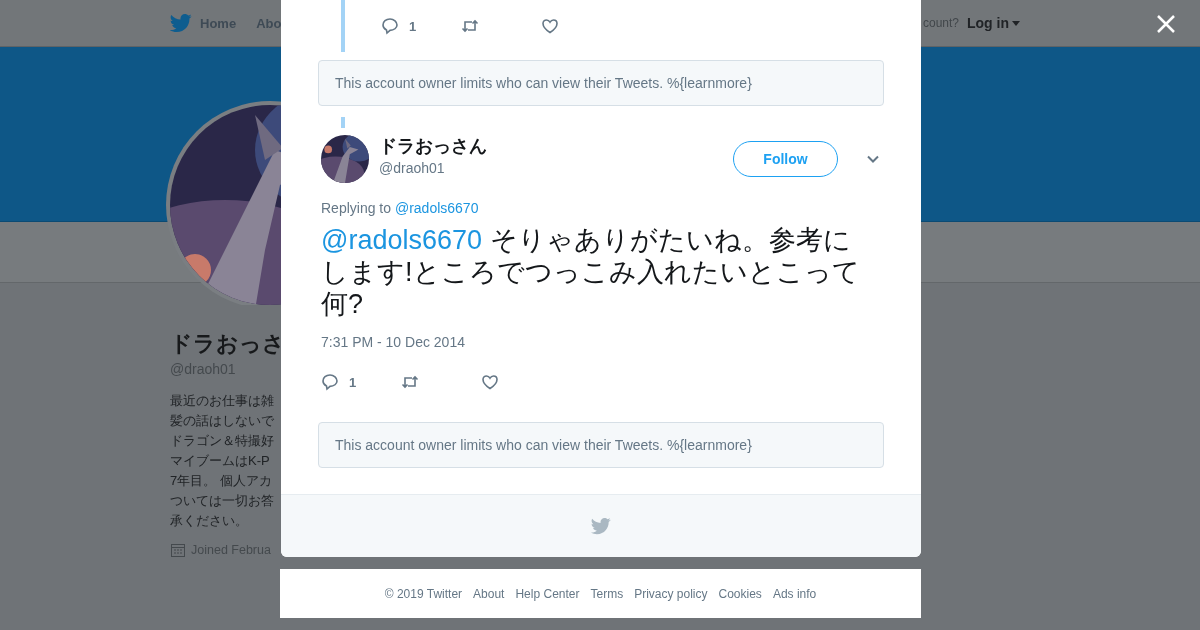 This screenshot has height=630, width=1200. What do you see at coordinates (993, 23) in the screenshot?
I see `login-link: Log in` at bounding box center [993, 23].